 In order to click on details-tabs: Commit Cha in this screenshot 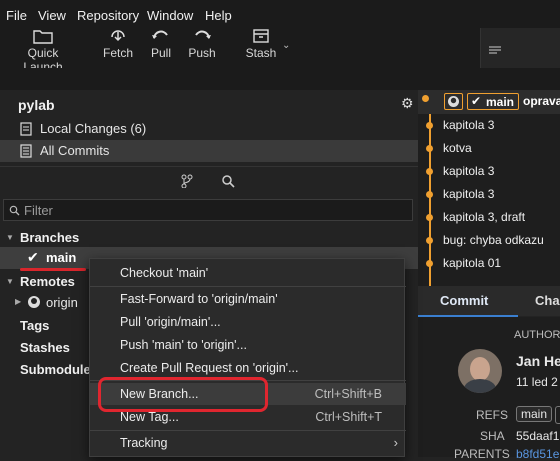, I will do `click(489, 301)`.